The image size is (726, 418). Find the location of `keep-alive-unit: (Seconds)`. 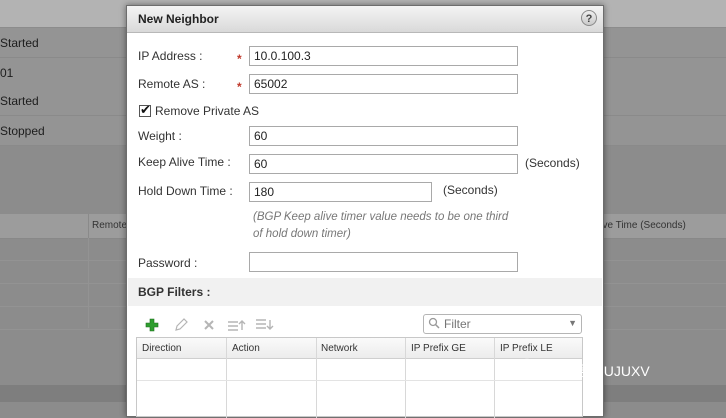

keep-alive-unit: (Seconds) is located at coordinates (552, 163).